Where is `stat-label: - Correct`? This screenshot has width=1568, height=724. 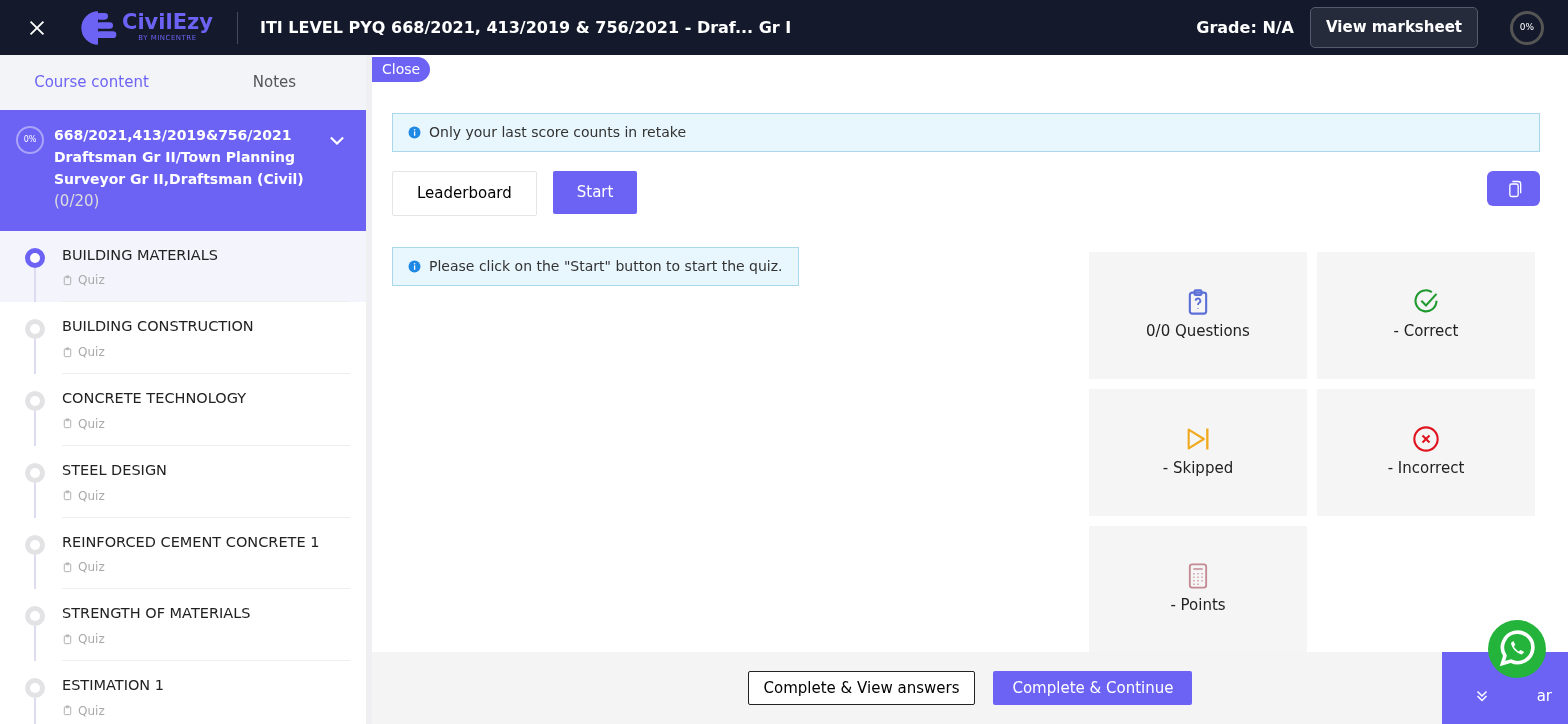
stat-label: - Correct is located at coordinates (1426, 331).